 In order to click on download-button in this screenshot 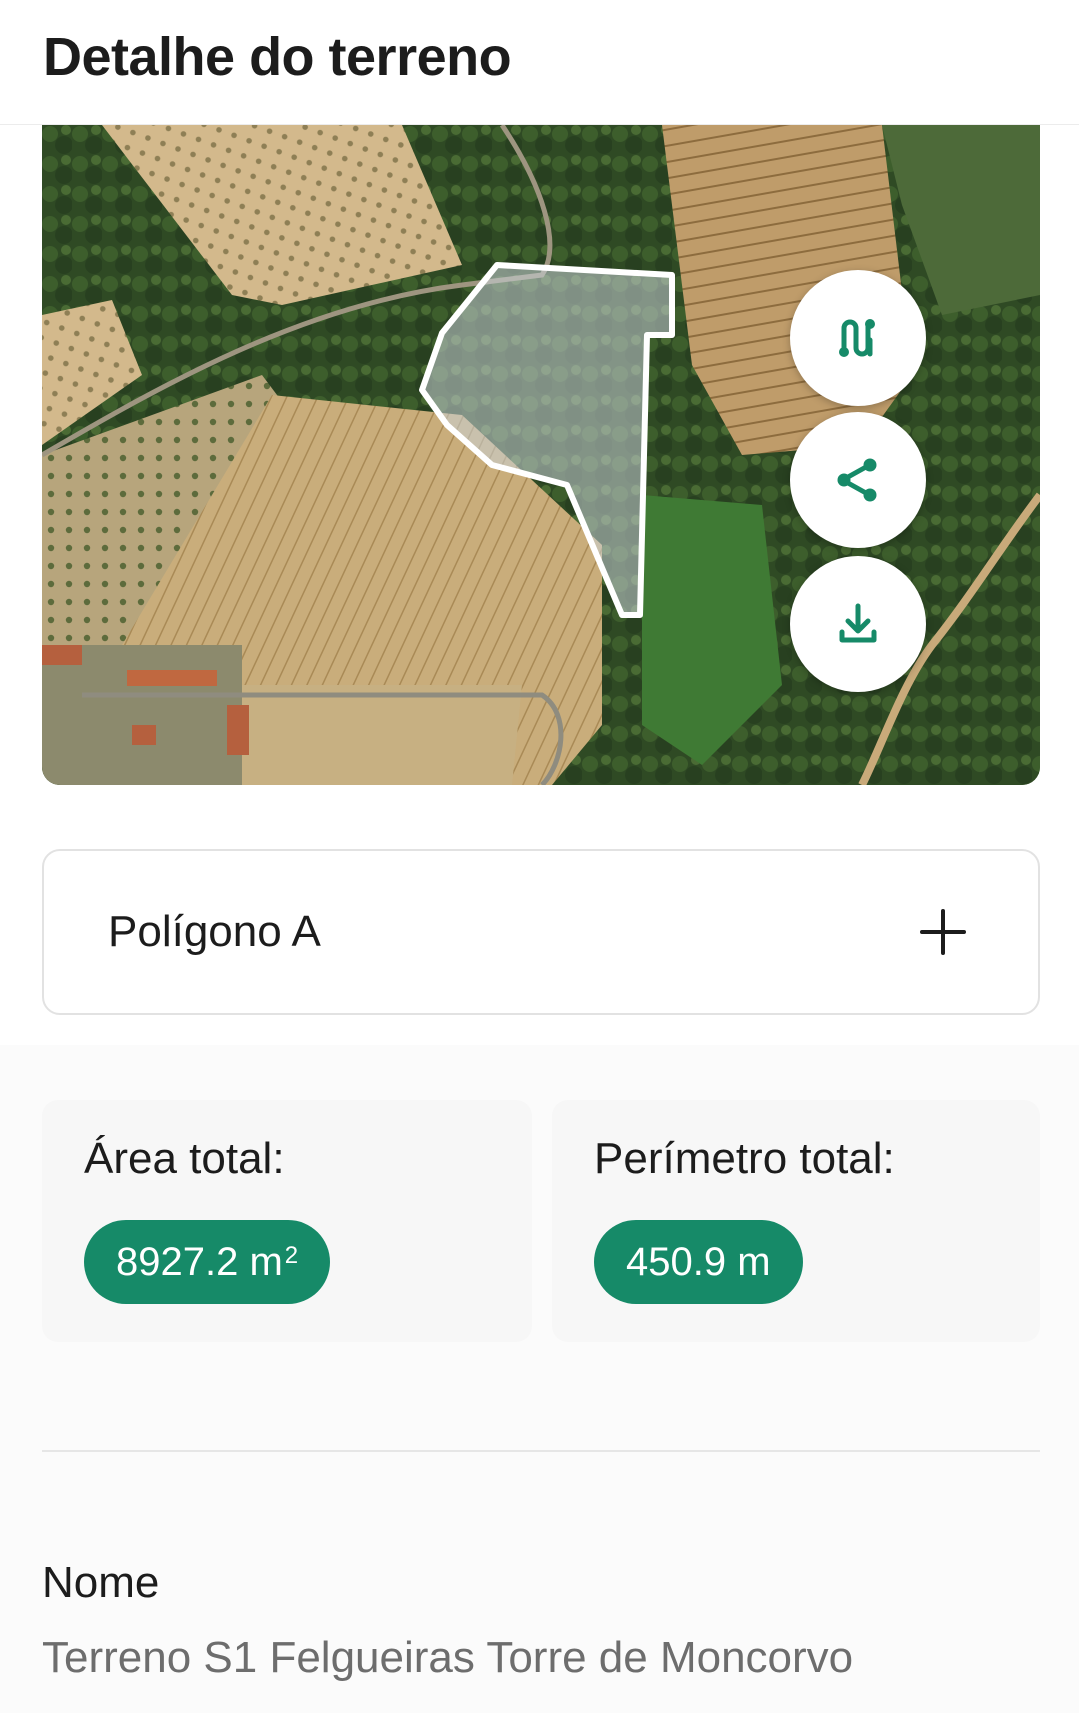, I will do `click(858, 624)`.